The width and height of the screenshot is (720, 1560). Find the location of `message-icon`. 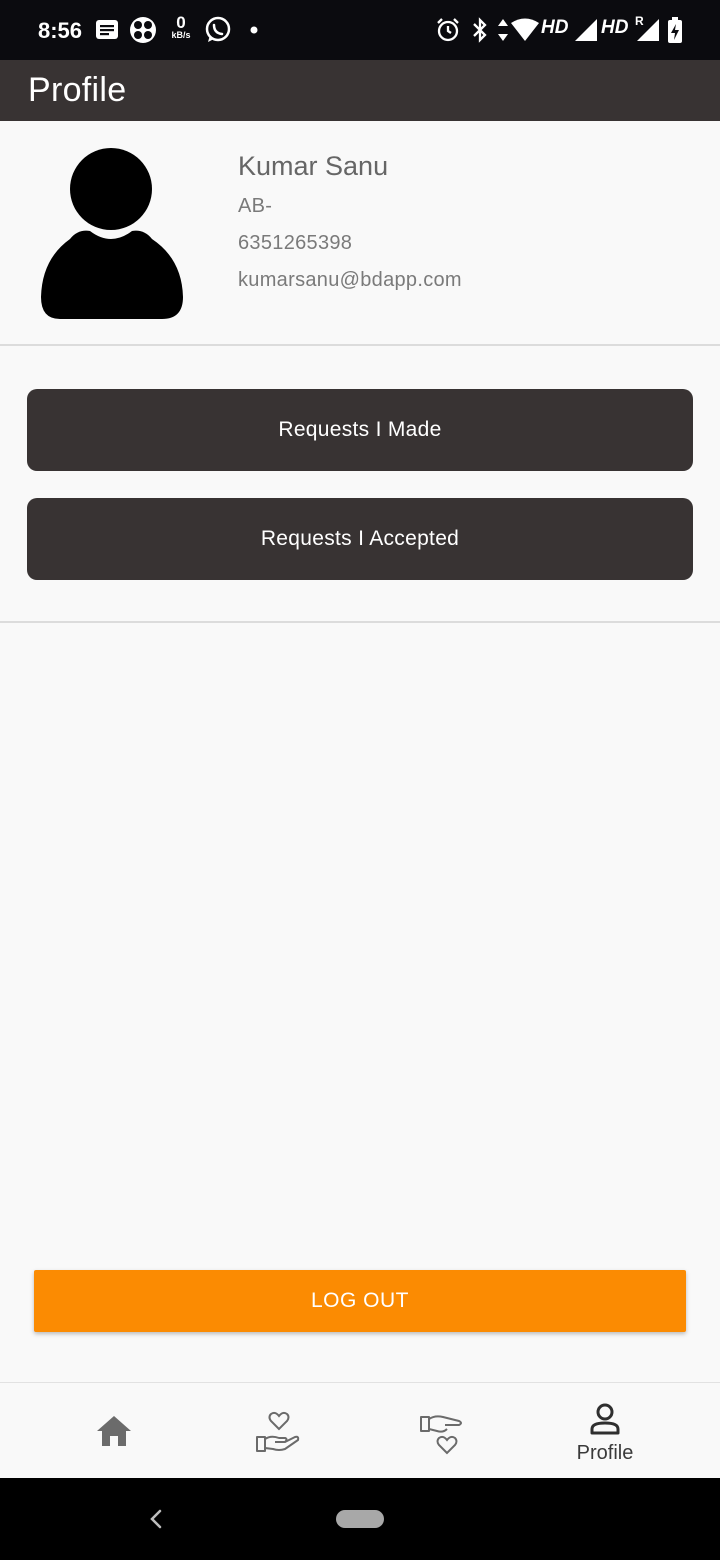

message-icon is located at coordinates (107, 29).